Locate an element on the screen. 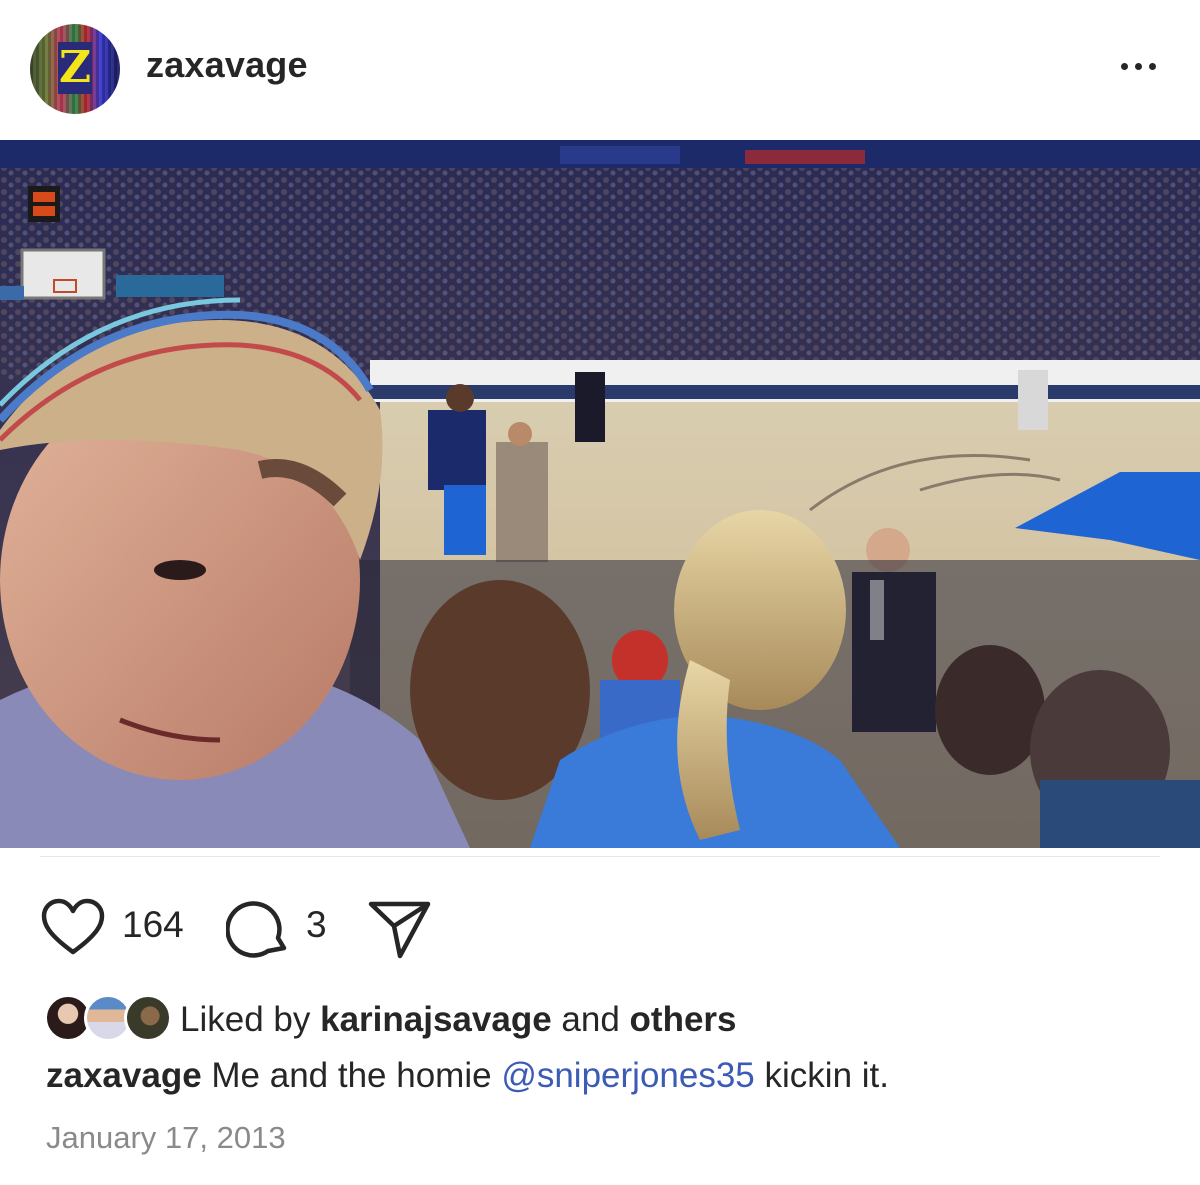  paper-plane-icon is located at coordinates (400, 929).